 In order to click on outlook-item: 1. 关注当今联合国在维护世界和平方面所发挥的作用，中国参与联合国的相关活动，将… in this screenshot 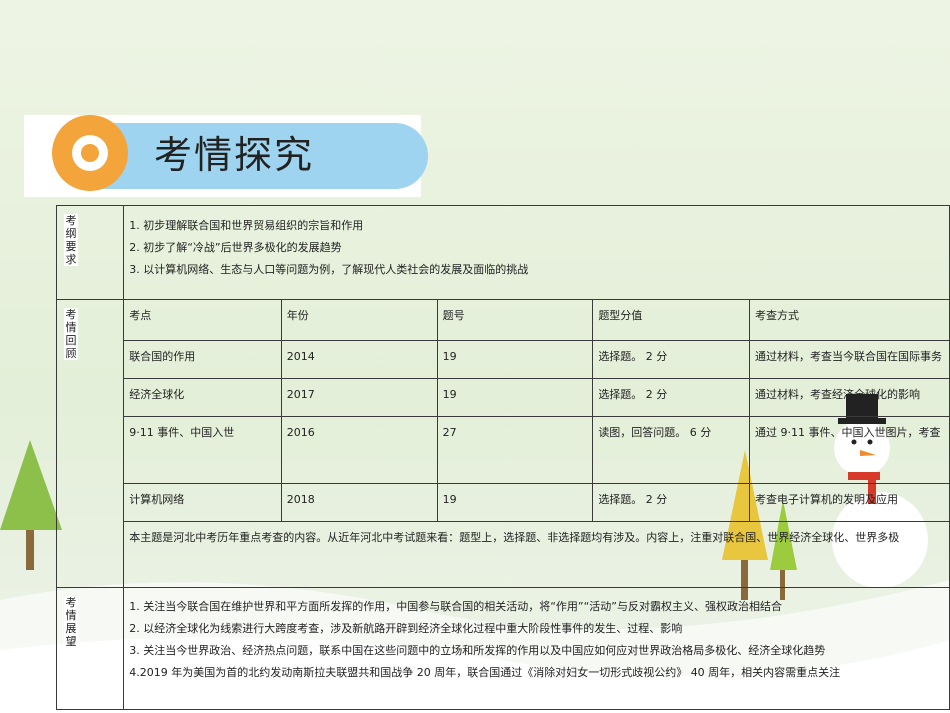, I will do `click(456, 606)`.